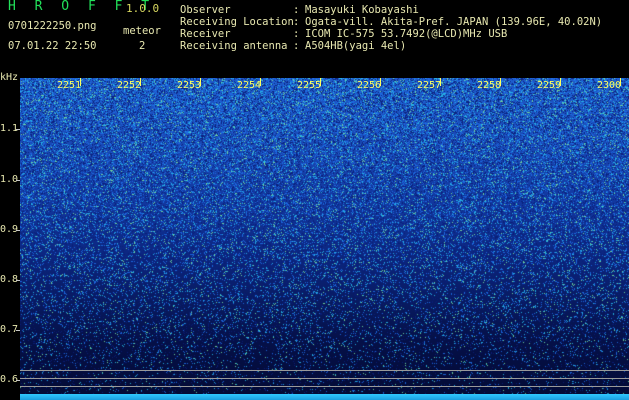 The image size is (629, 400). What do you see at coordinates (296, 34) in the screenshot?
I see `receiver-colon: :` at bounding box center [296, 34].